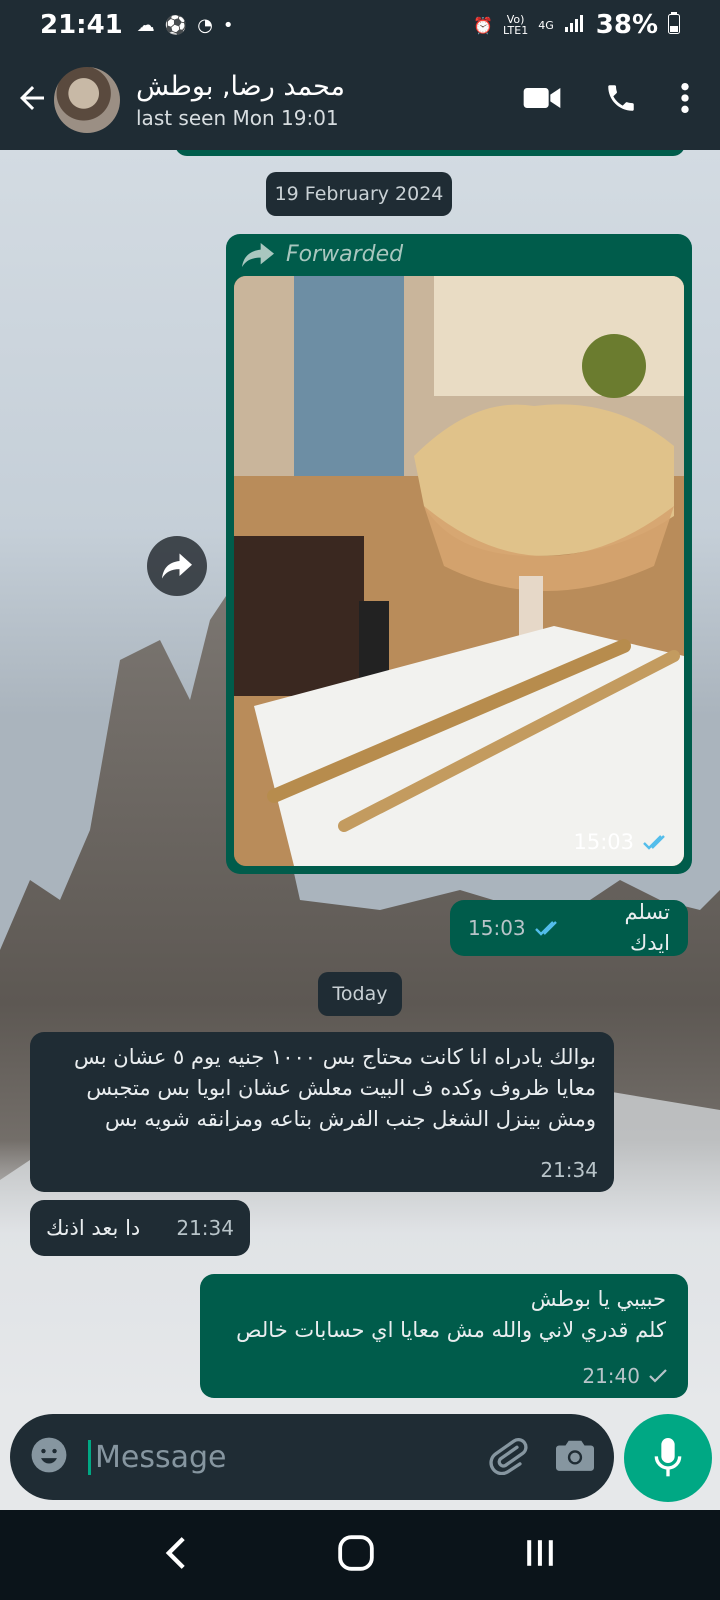 The width and height of the screenshot is (720, 1600). I want to click on kebab-menu-icon, so click(685, 98).